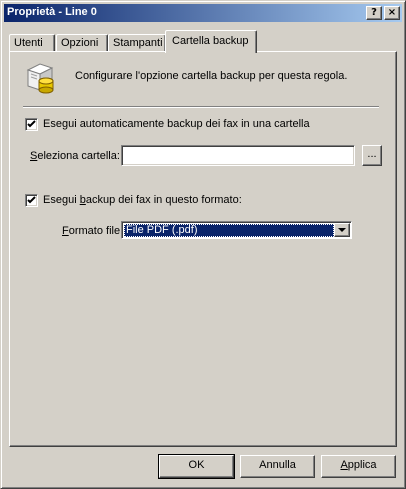 The width and height of the screenshot is (406, 489). What do you see at coordinates (52, 12) in the screenshot?
I see `window-title: Proprietà - Line 0` at bounding box center [52, 12].